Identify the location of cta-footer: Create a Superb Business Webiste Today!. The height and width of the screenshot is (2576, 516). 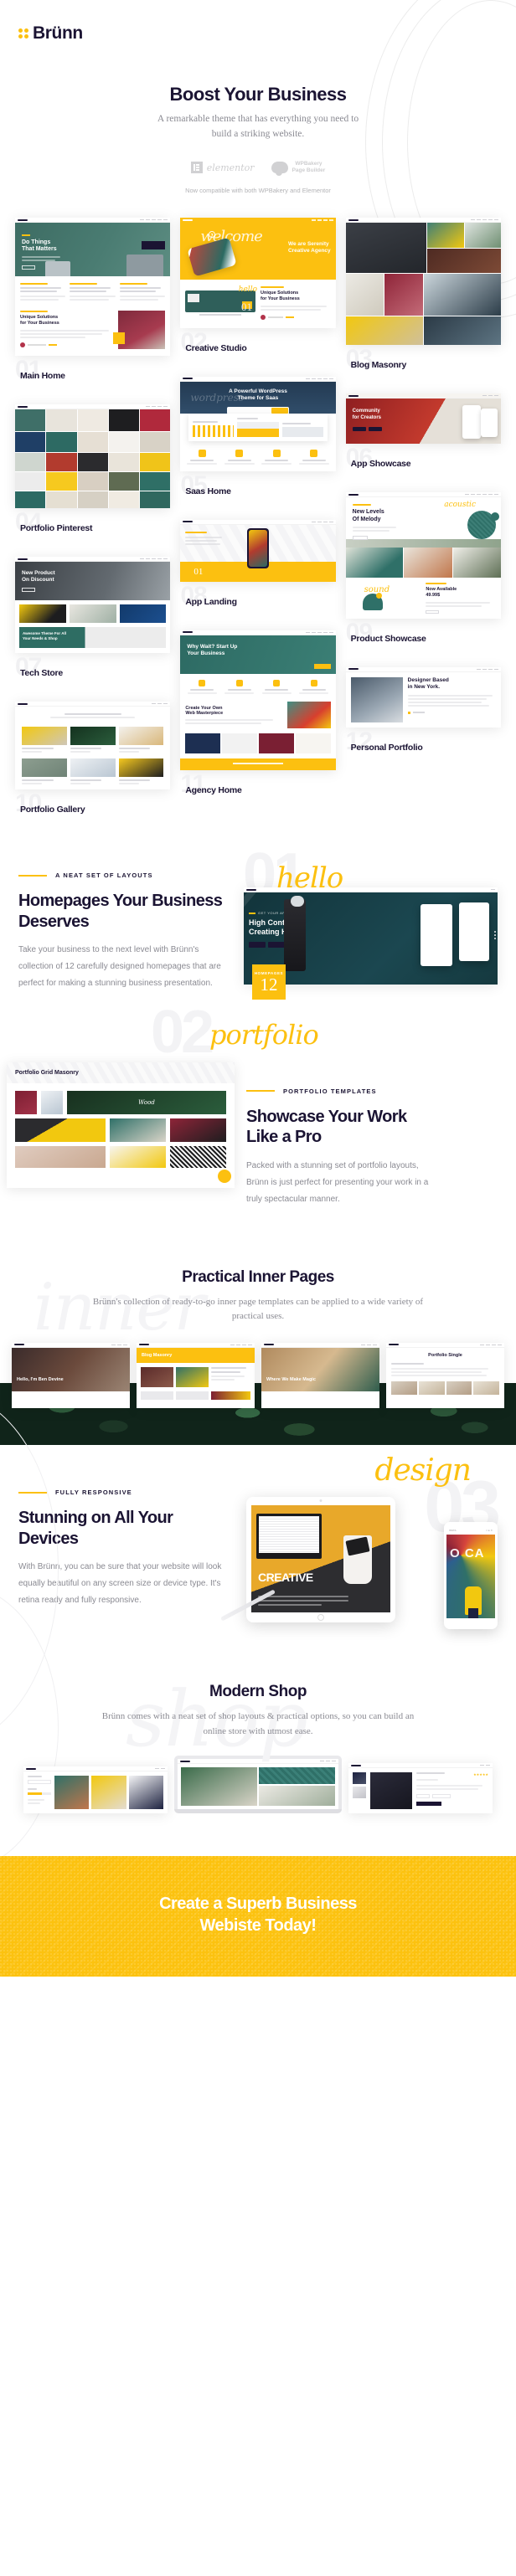
(258, 1917).